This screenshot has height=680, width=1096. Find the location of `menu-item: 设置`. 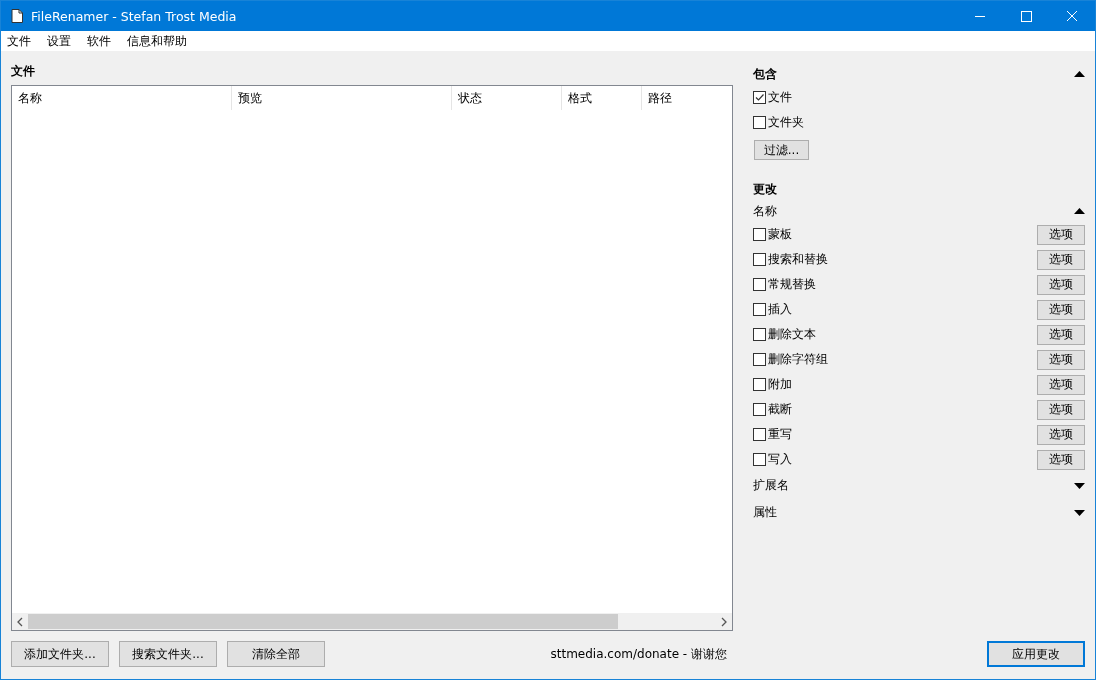

menu-item: 设置 is located at coordinates (59, 41).